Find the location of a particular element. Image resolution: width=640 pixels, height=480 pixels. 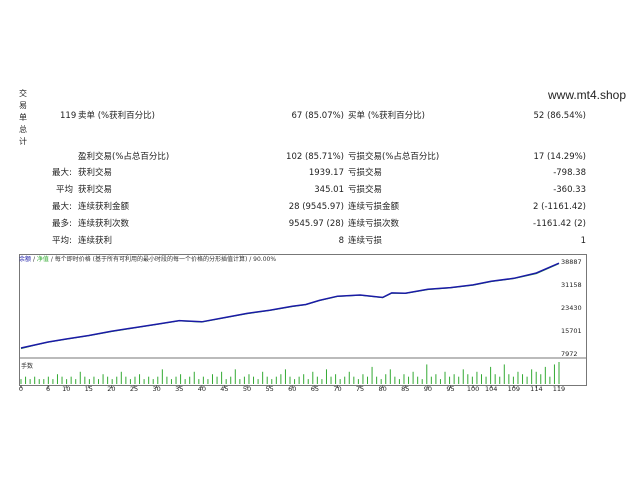

row-value-right: 1 is located at coordinates (583, 241).